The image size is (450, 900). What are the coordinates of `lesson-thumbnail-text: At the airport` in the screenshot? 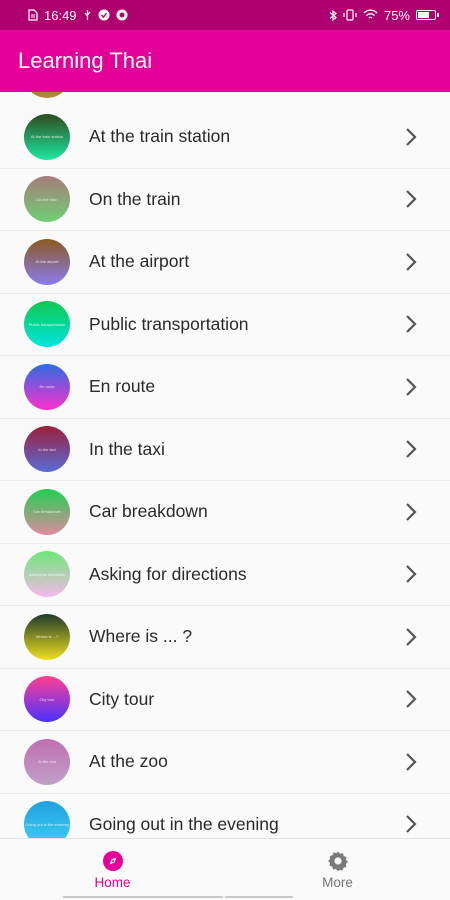 It's located at (47, 262).